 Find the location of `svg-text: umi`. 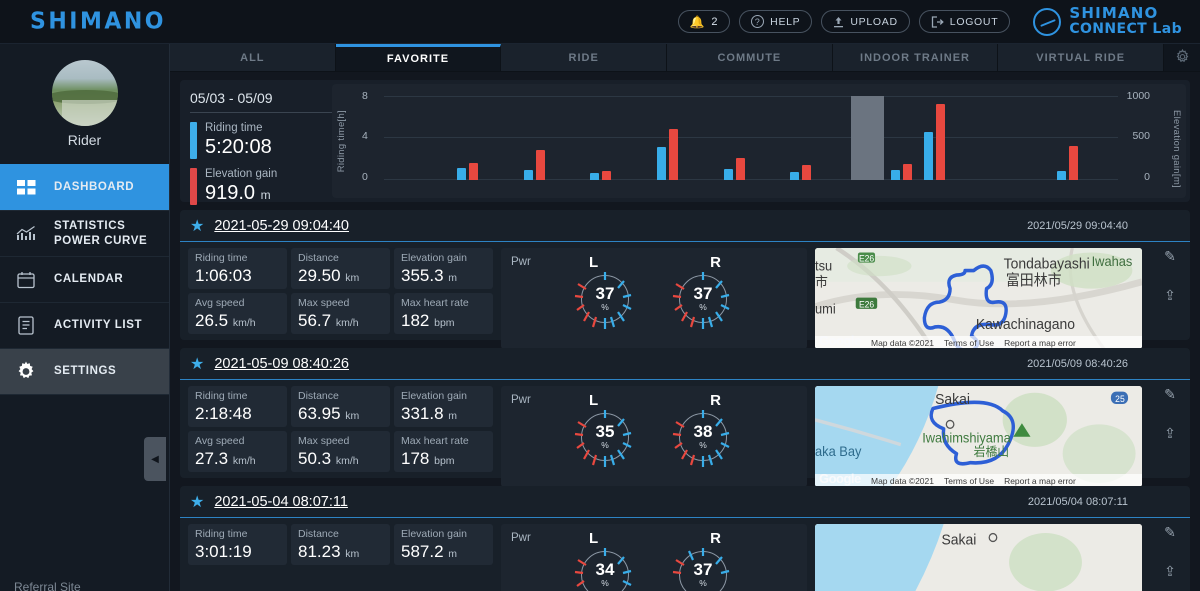

svg-text: umi is located at coordinates (825, 308).